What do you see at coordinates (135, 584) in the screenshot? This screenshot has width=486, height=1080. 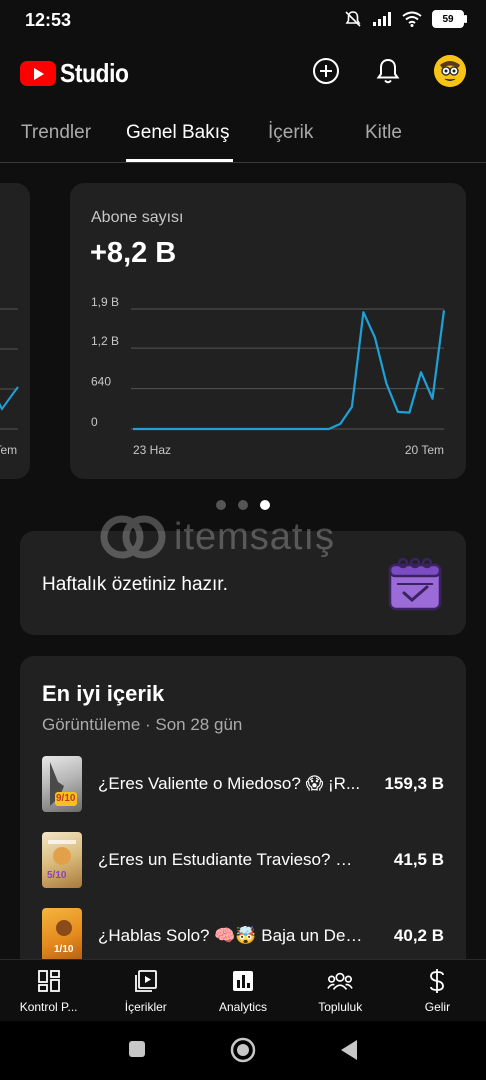 I see `weekly-summary-text: Haftalık özetiniz hazır.` at bounding box center [135, 584].